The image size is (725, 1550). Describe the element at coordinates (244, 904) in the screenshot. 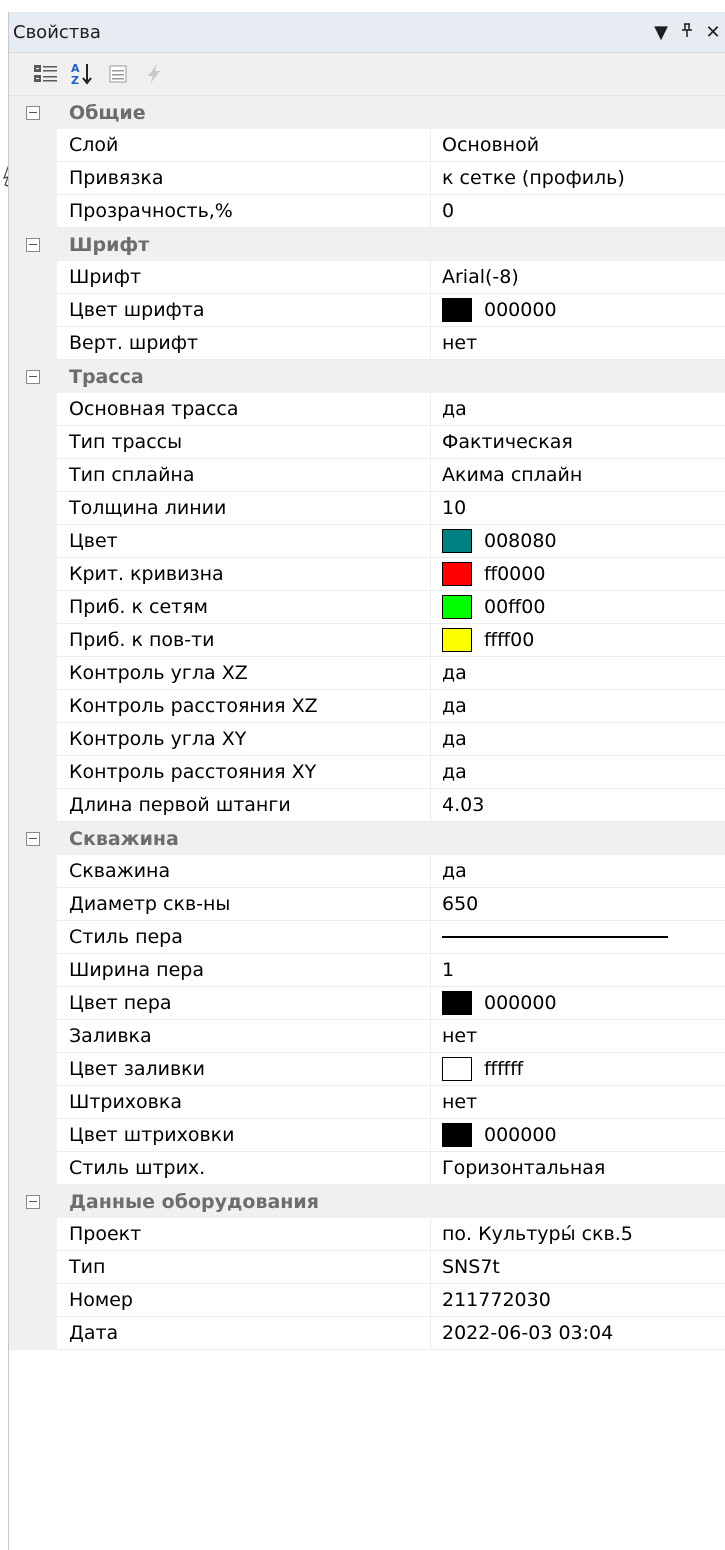

I see `property-name: Диаметр скв-ны` at that location.